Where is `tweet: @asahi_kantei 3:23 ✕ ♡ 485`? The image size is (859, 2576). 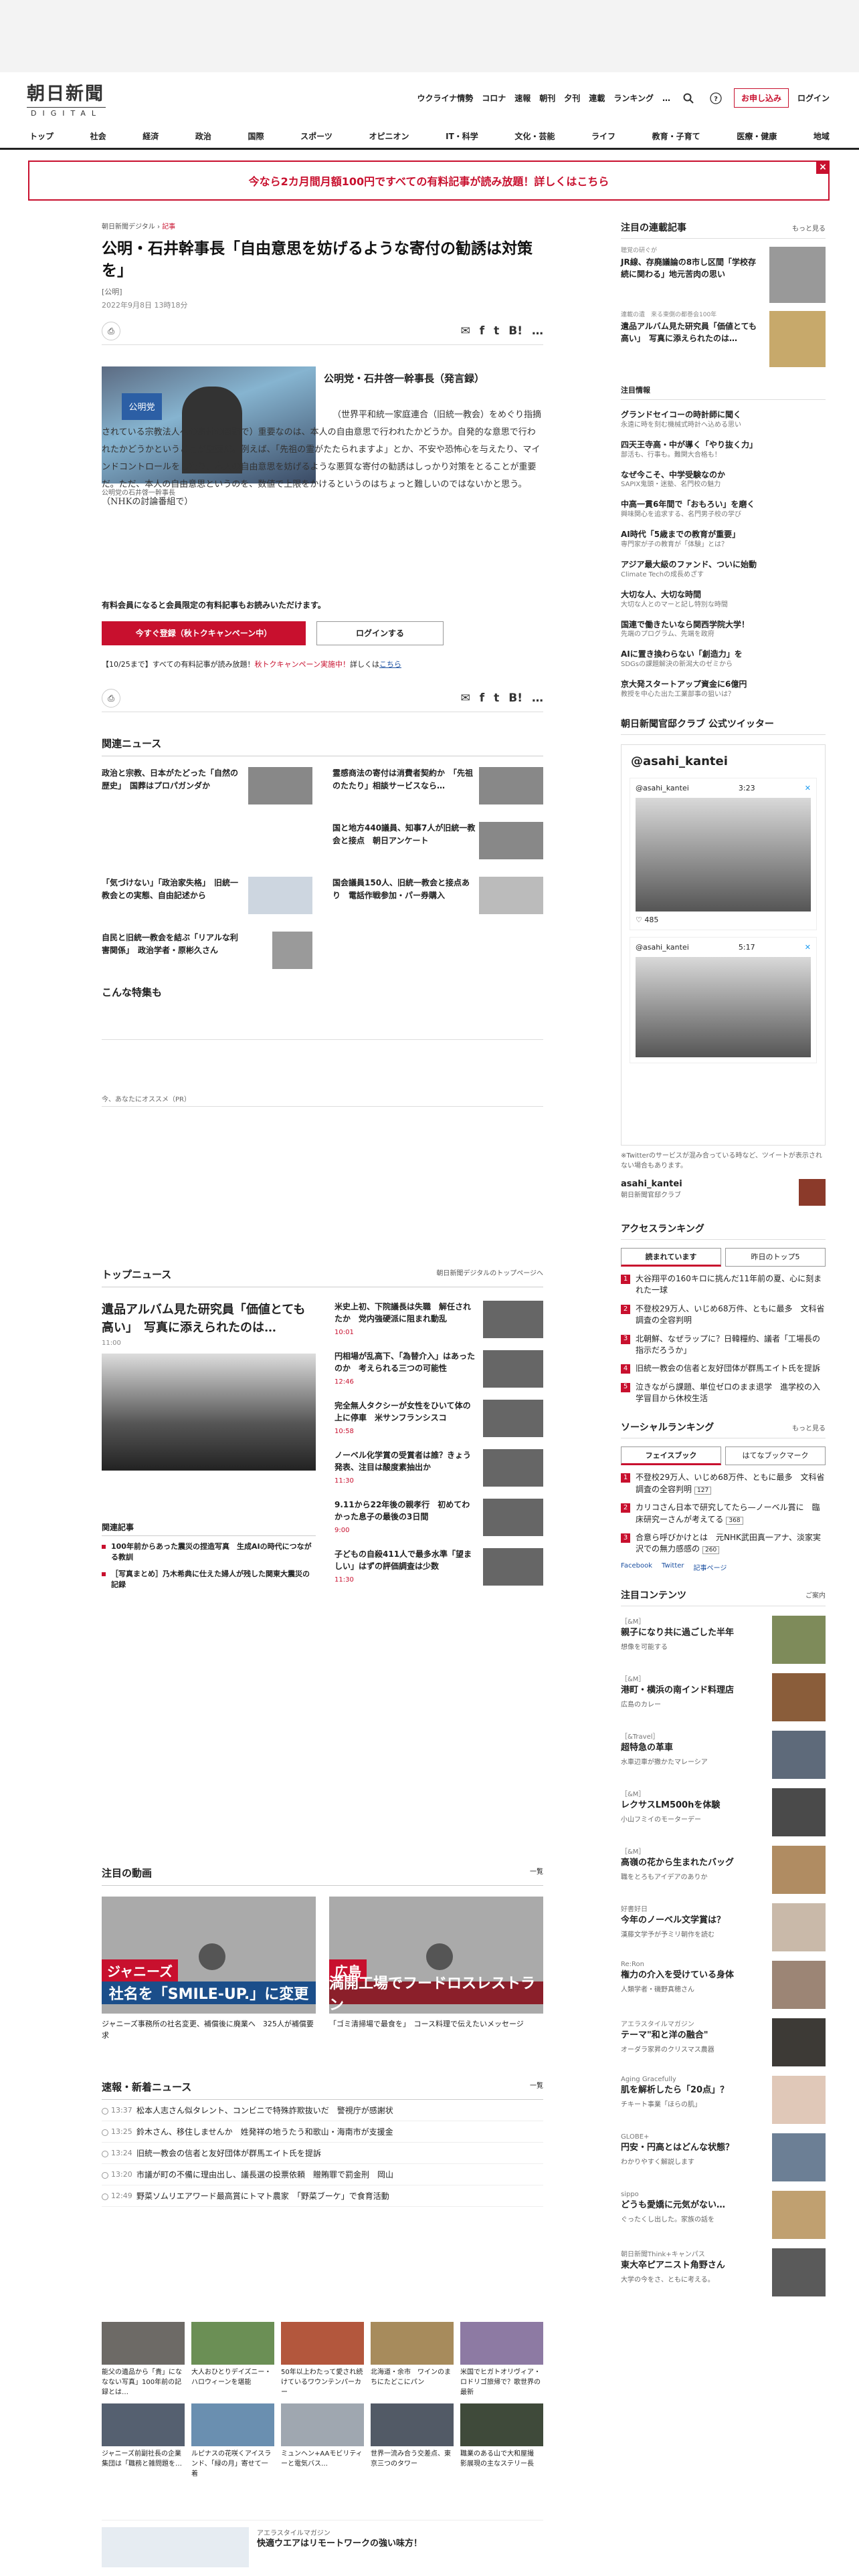
tweet: @asahi_kantei 3:23 ✕ ♡ 485 is located at coordinates (723, 854).